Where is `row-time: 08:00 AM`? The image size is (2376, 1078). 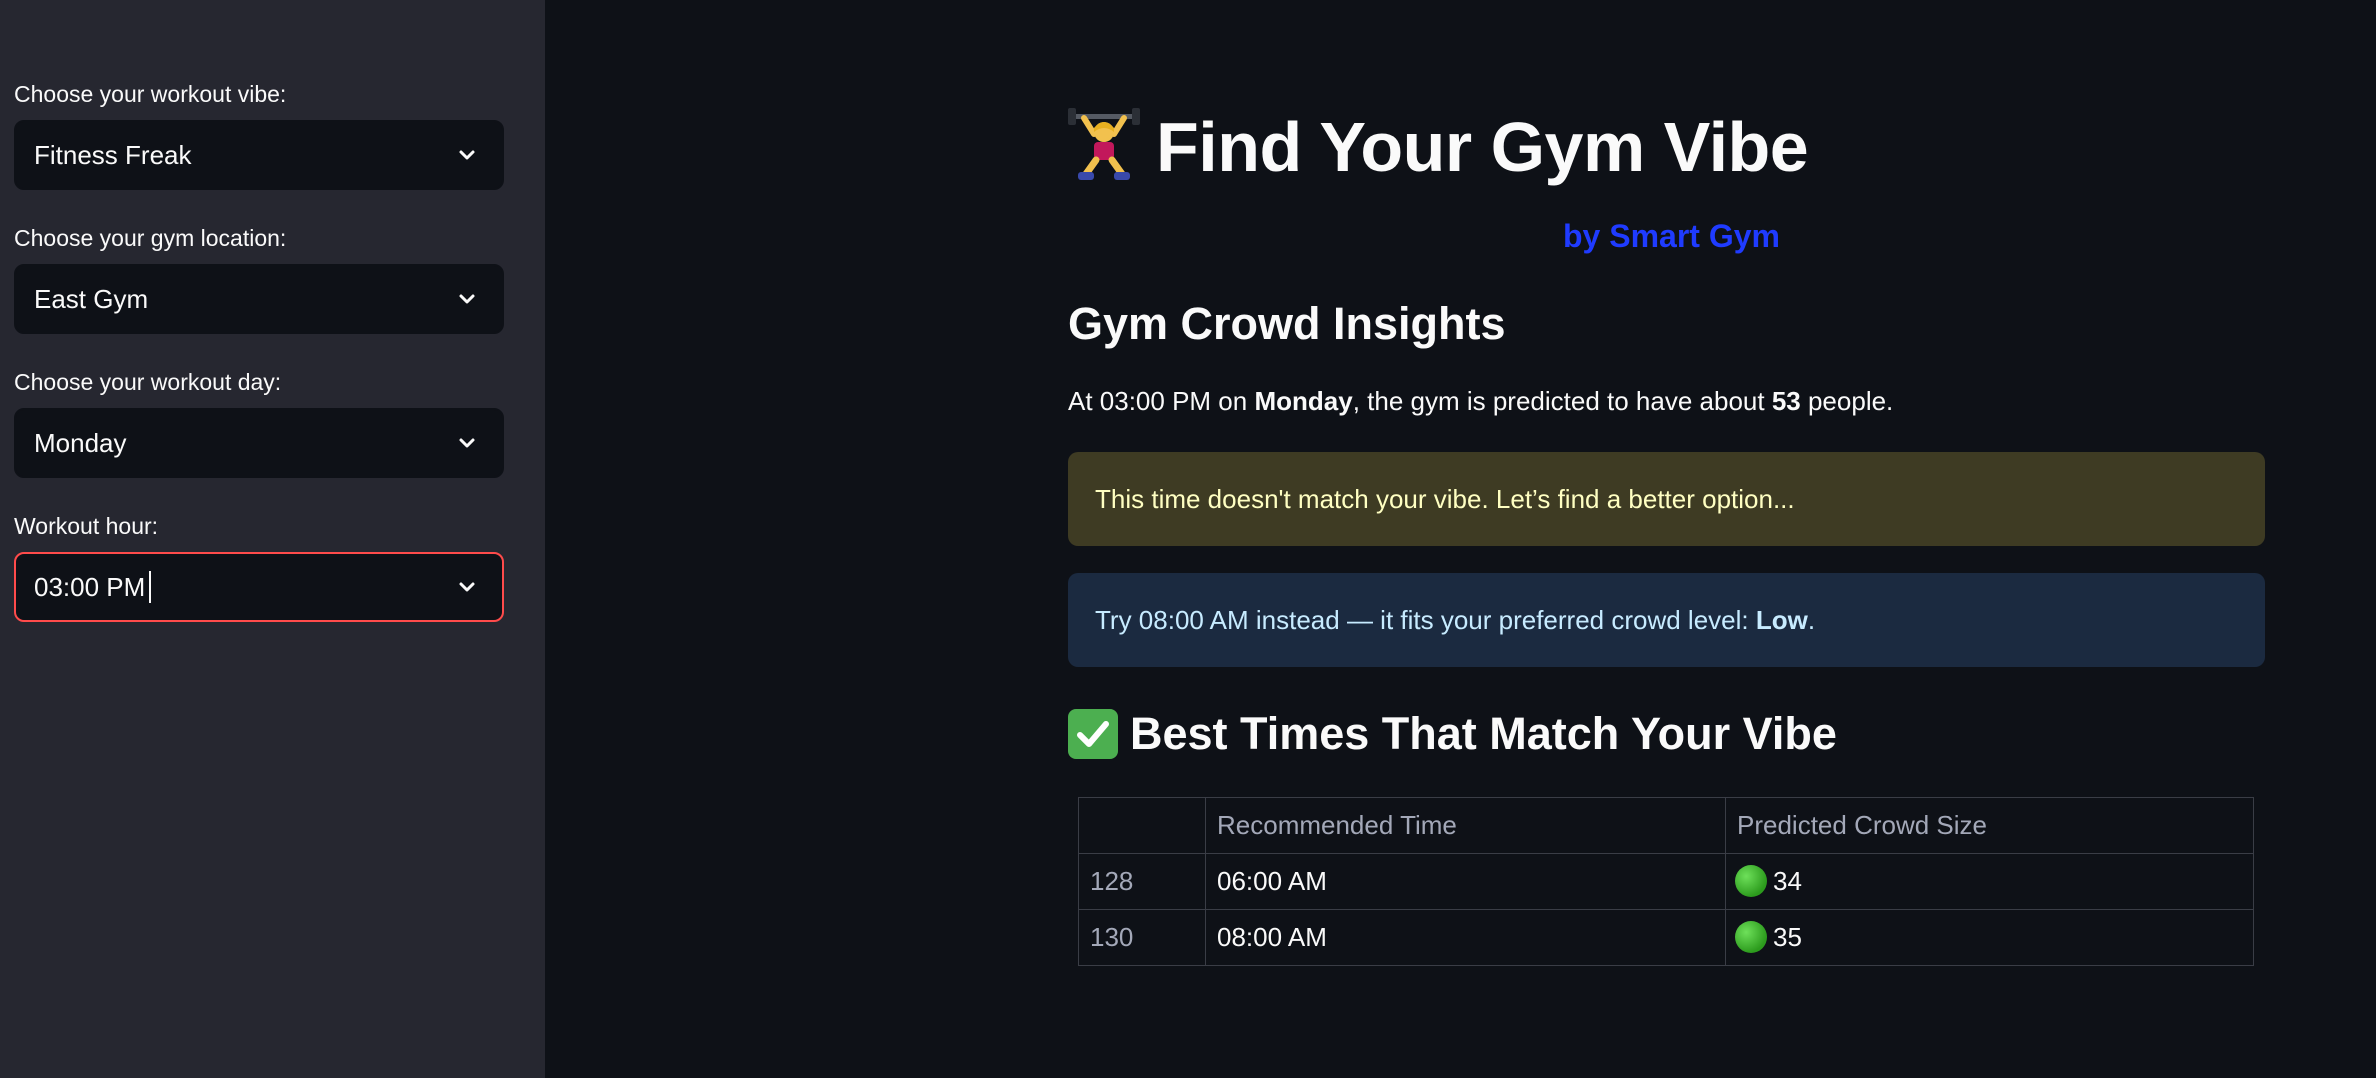
row-time: 08:00 AM is located at coordinates (1465, 937).